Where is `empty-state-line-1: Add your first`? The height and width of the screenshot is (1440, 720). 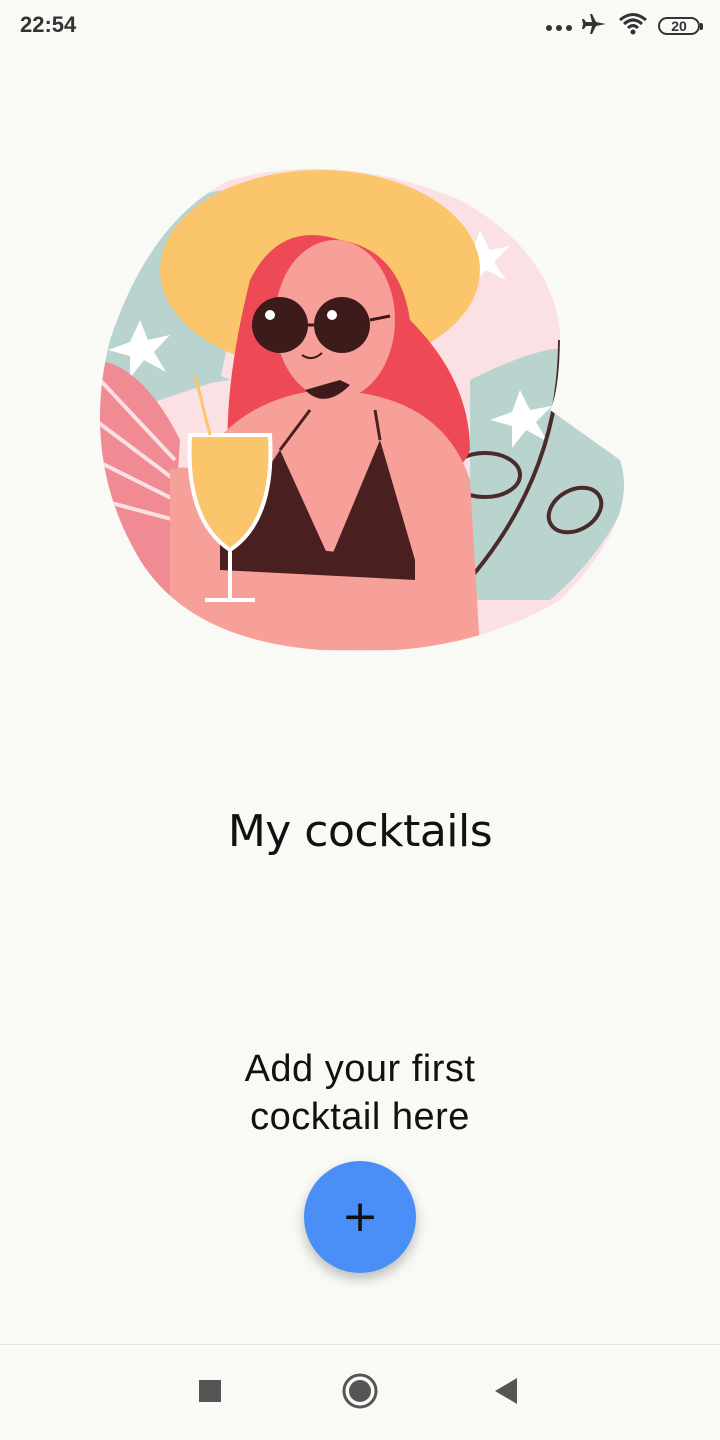
empty-state-line-1: Add your first is located at coordinates (360, 1069).